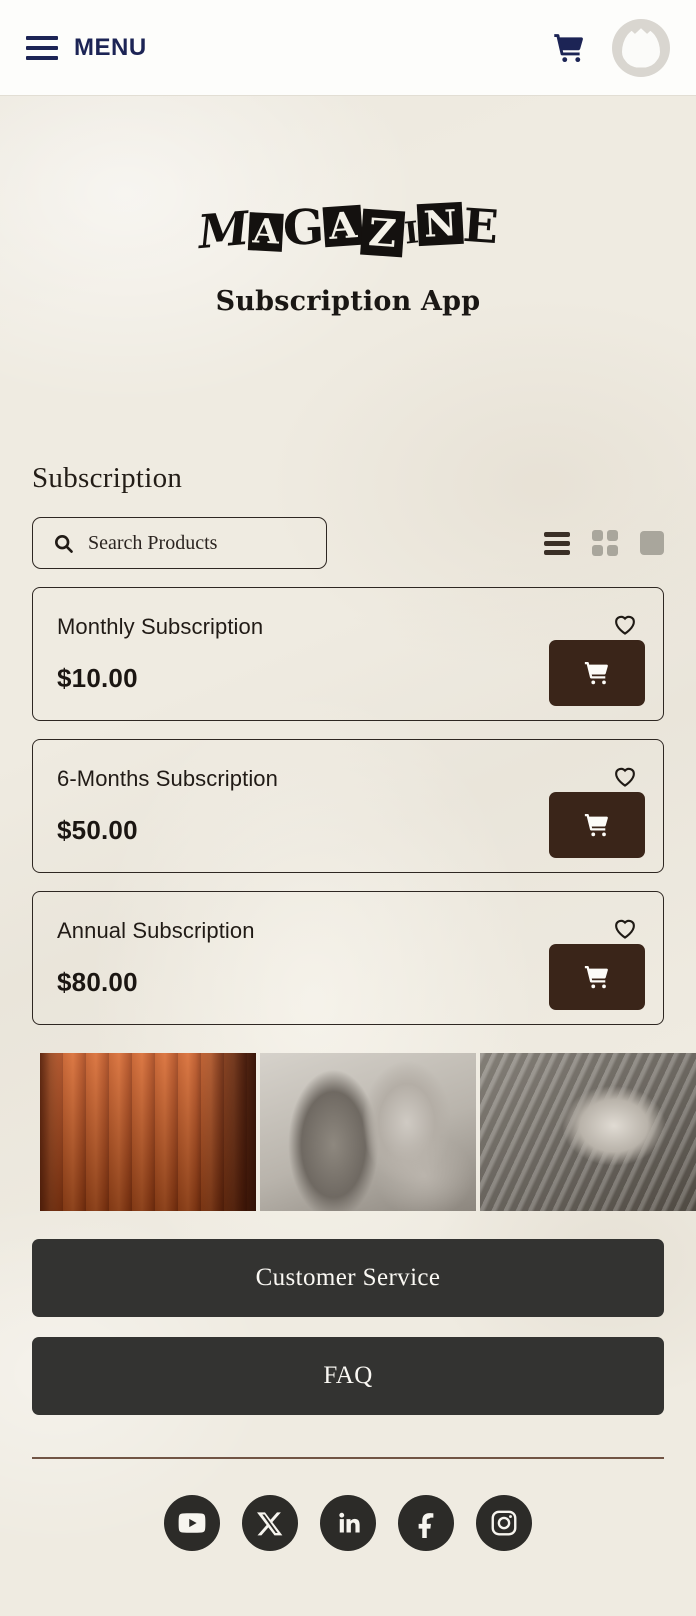 The image size is (696, 1616). I want to click on avatar-placeholder-icon, so click(641, 47).